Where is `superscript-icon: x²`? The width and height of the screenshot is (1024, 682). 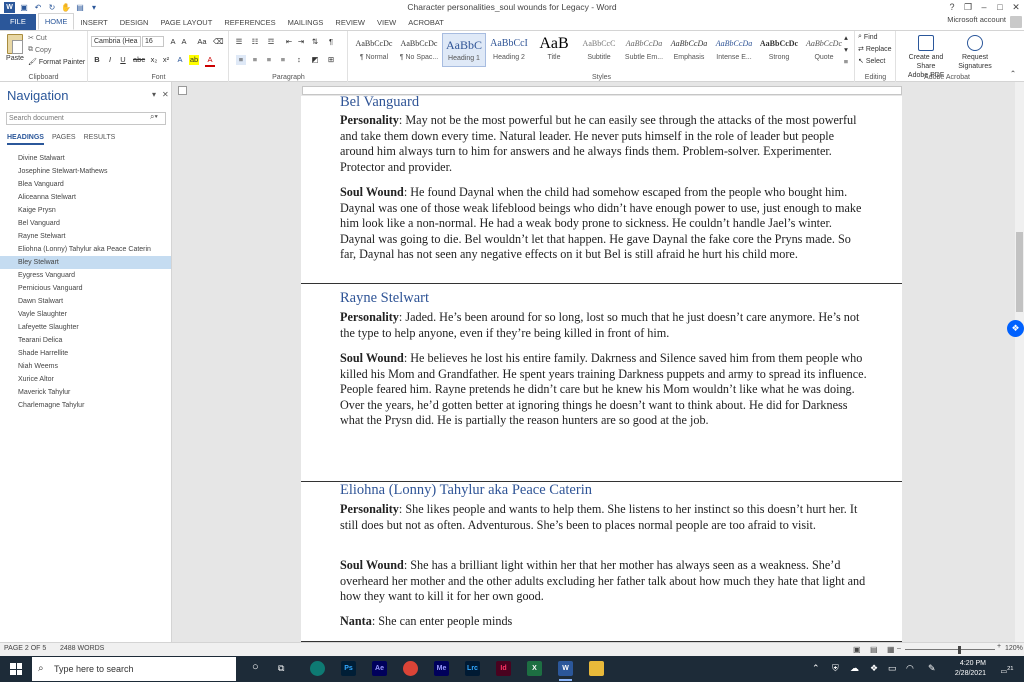
superscript-icon: x² is located at coordinates (166, 60).